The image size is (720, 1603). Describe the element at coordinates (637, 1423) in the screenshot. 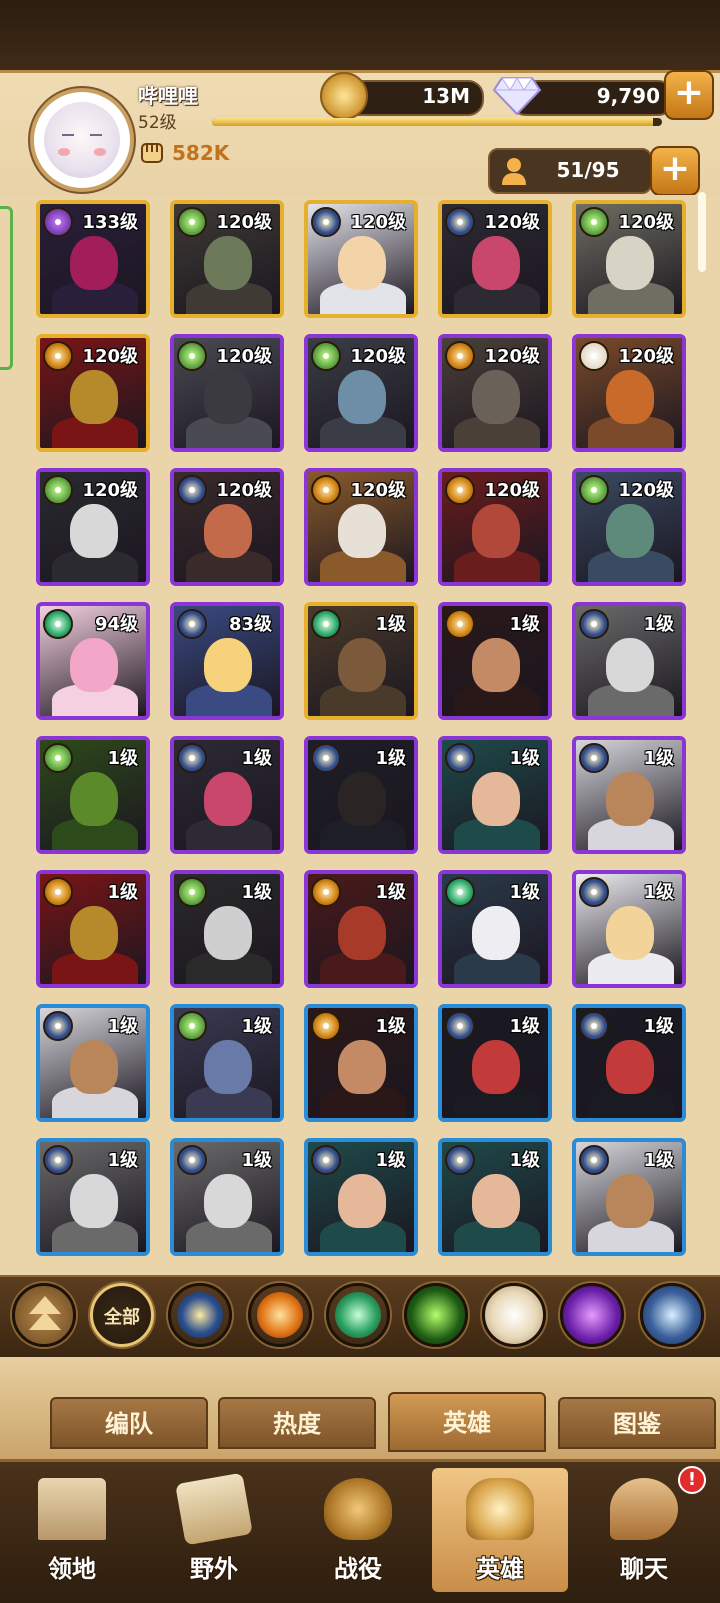

I see `tab-collection: 图鉴` at that location.